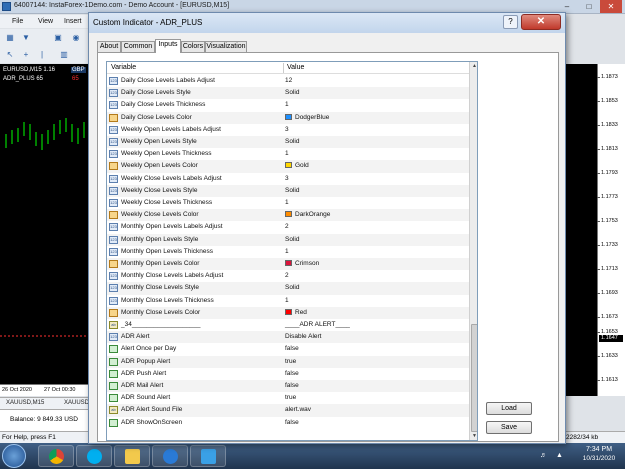 The height and width of the screenshot is (469, 625). I want to click on help-button: ?, so click(510, 22).